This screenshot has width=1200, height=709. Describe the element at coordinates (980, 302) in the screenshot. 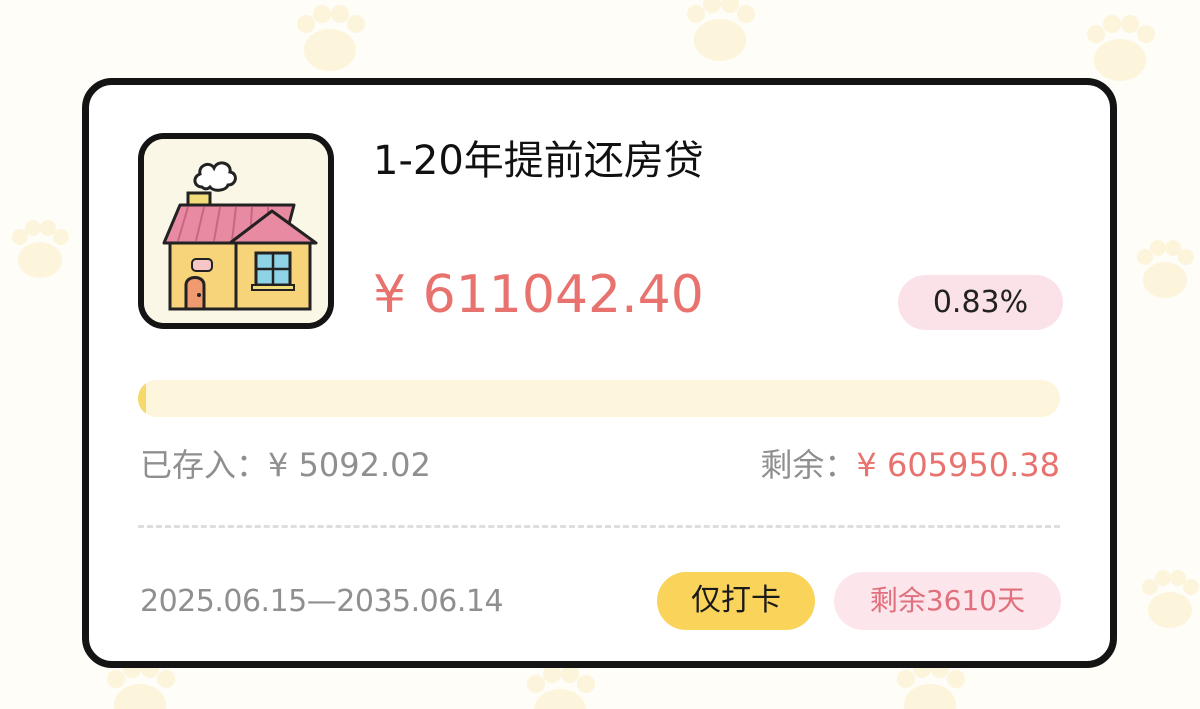

I see `progress-rate-badge: 0.83%` at that location.